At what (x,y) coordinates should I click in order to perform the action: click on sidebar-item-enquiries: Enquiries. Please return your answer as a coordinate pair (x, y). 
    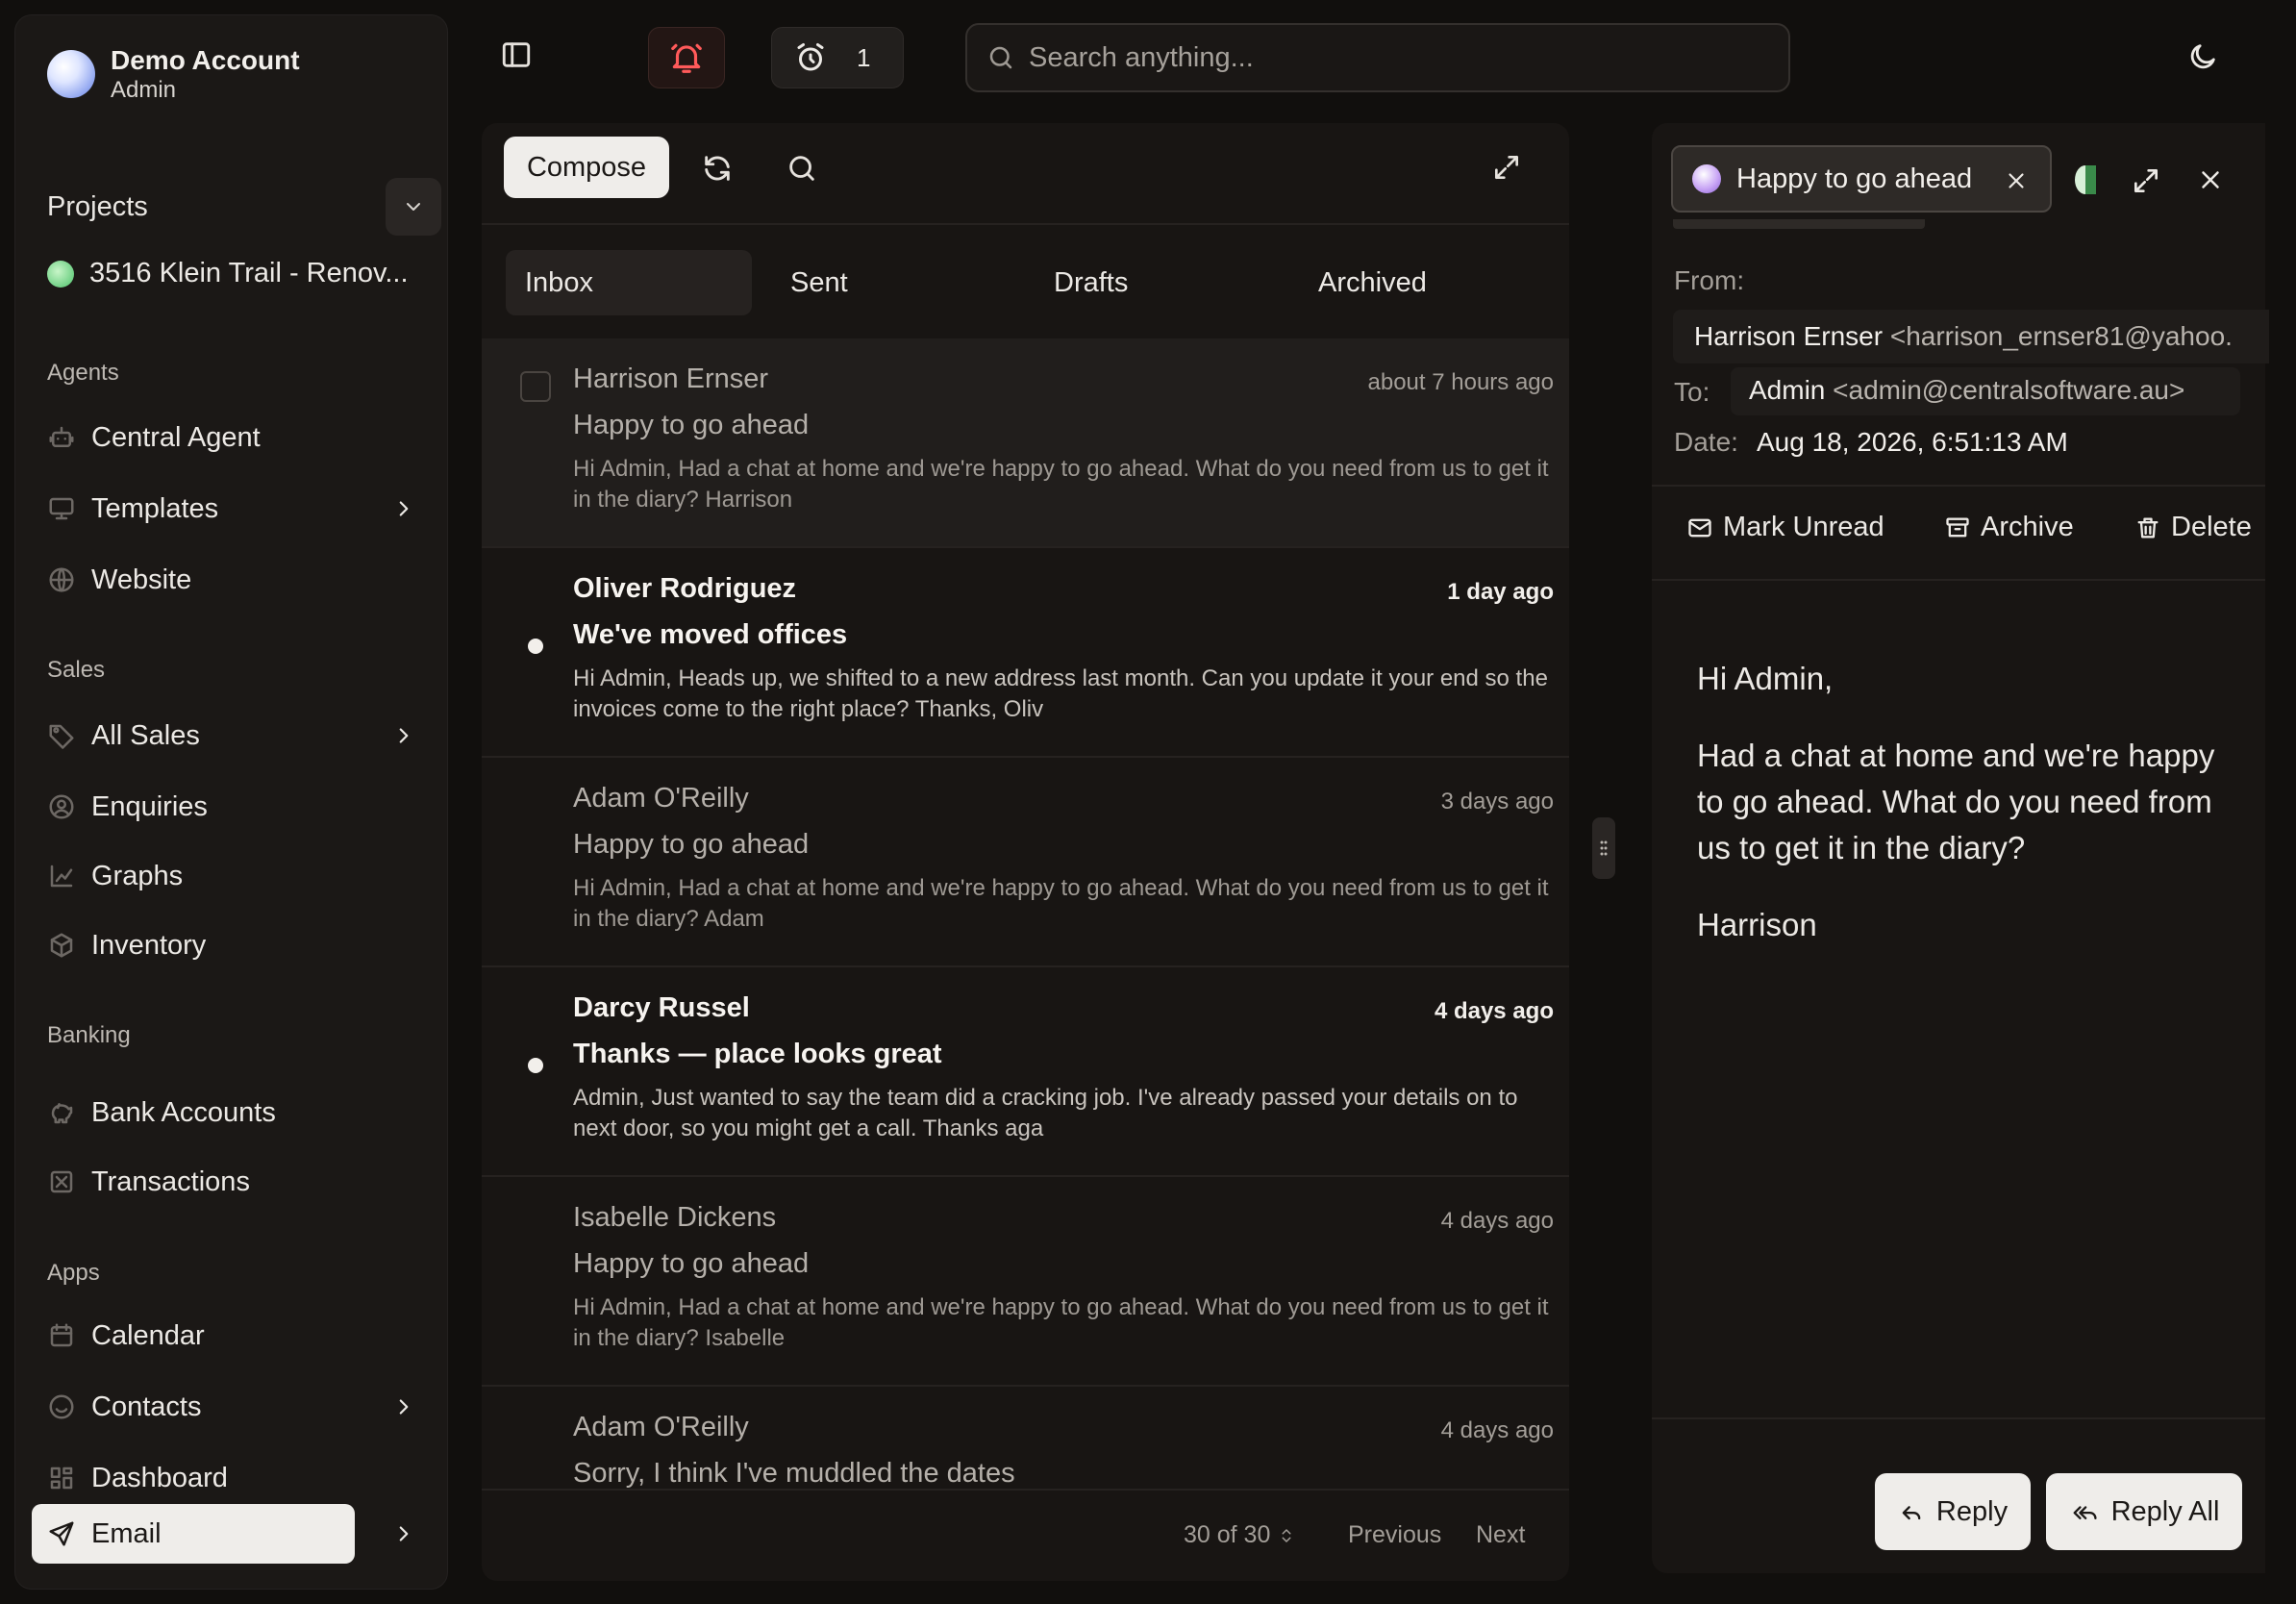
    Looking at the image, I should click on (230, 807).